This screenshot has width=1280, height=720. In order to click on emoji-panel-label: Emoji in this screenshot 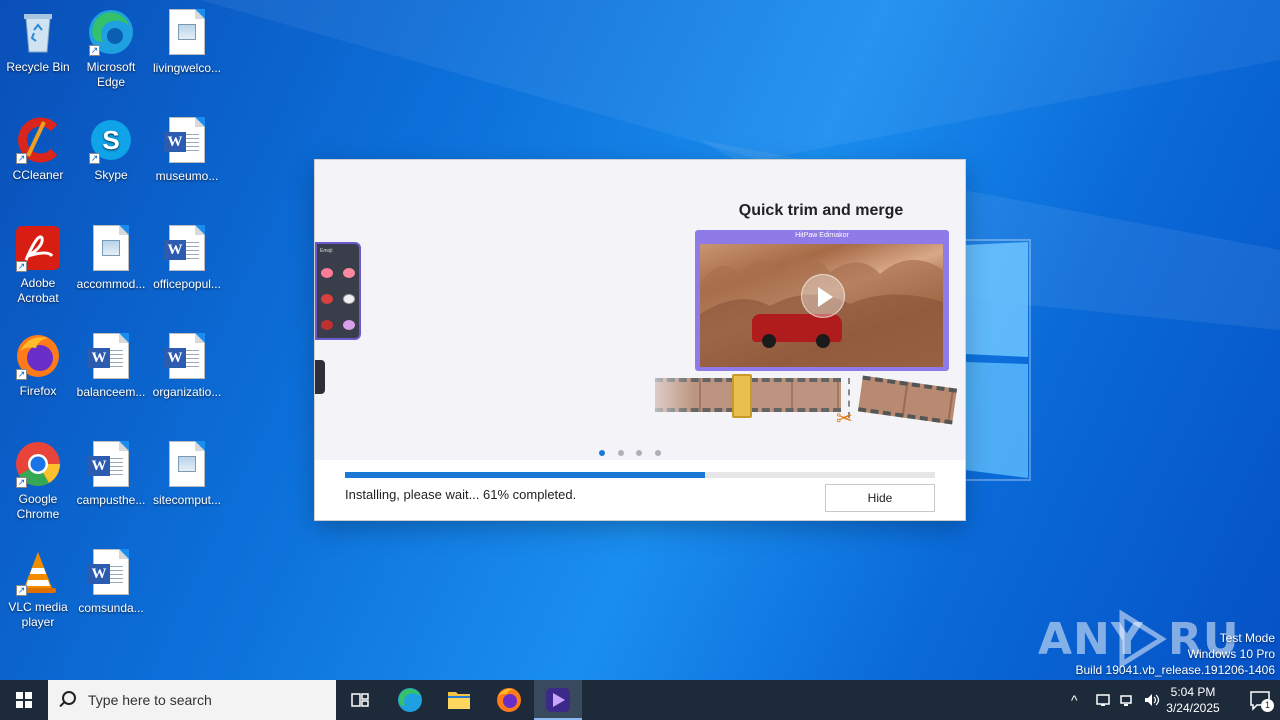, I will do `click(326, 251)`.